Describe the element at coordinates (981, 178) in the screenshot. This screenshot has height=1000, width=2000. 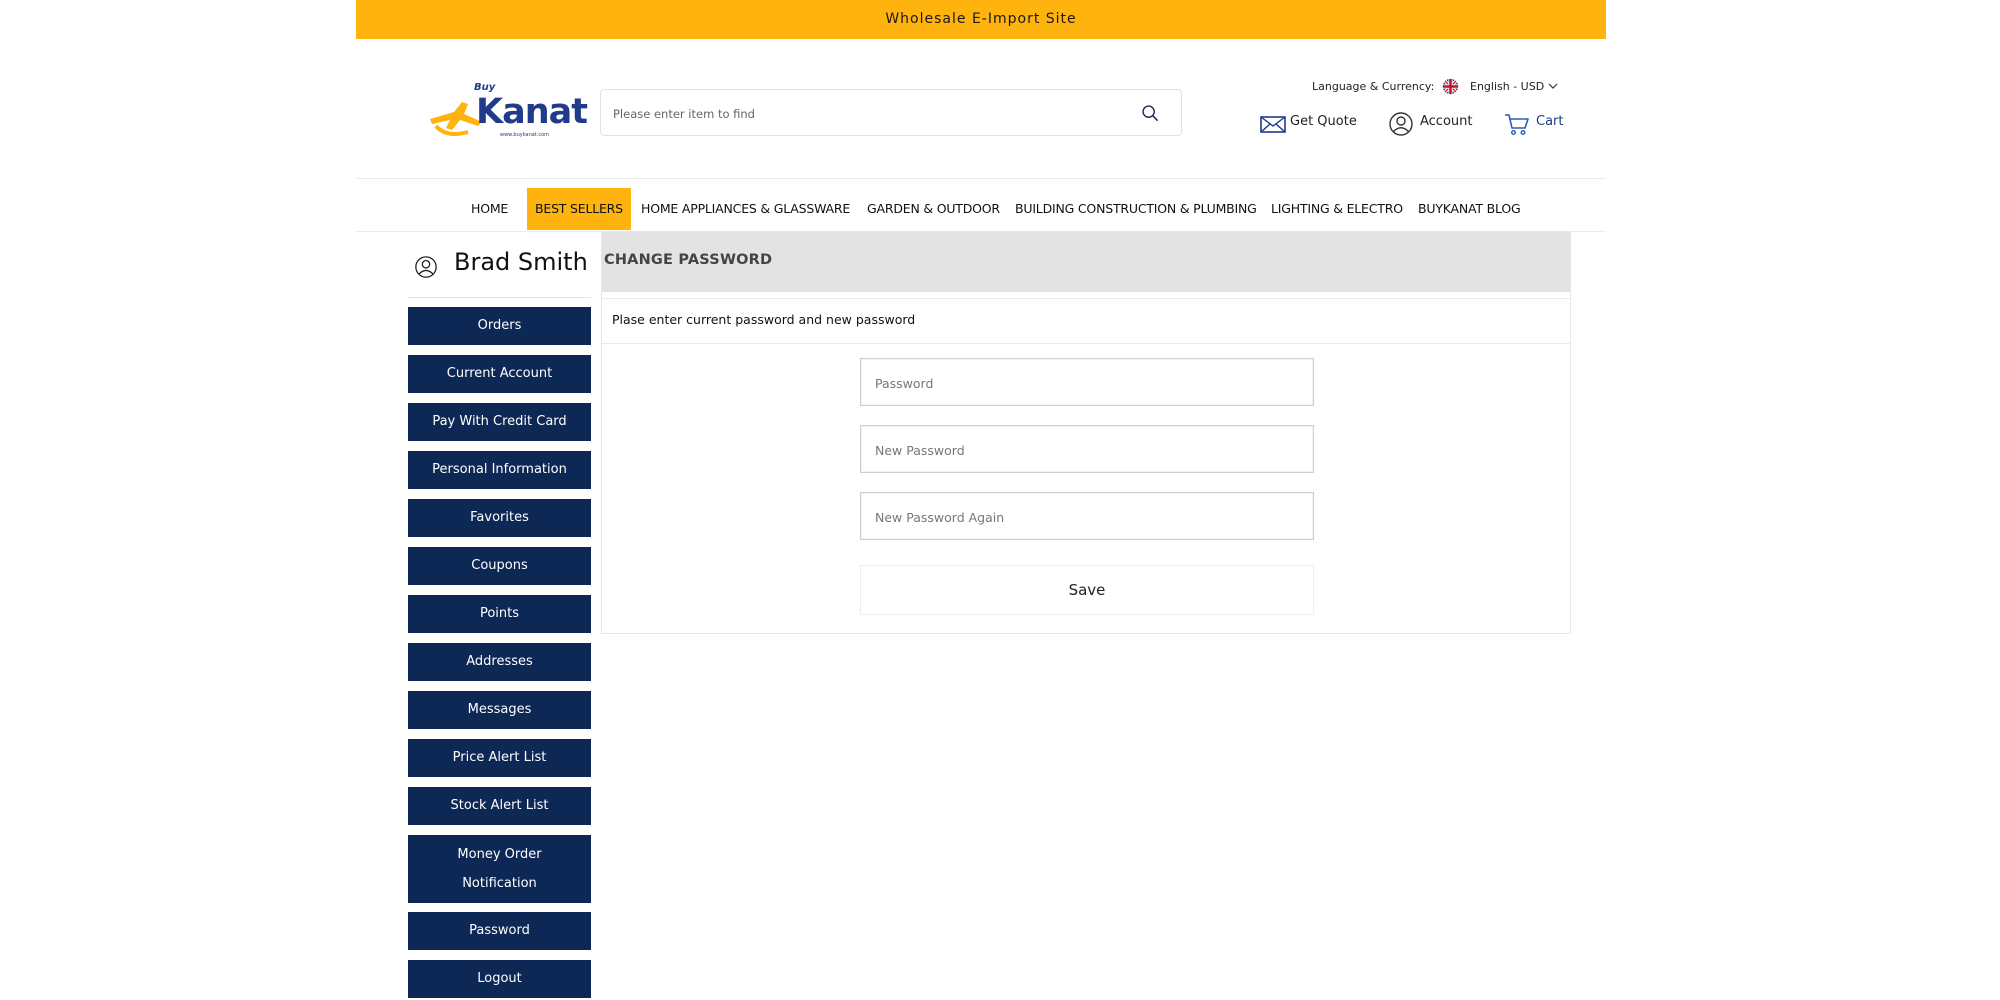
I see `nav-divider-top` at that location.